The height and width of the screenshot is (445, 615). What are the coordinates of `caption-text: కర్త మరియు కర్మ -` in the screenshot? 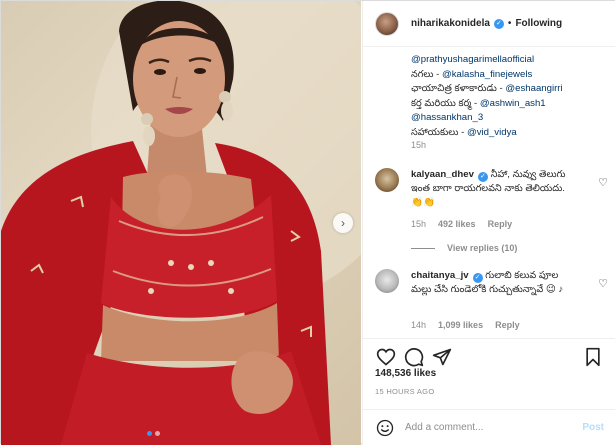 It's located at (445, 103).